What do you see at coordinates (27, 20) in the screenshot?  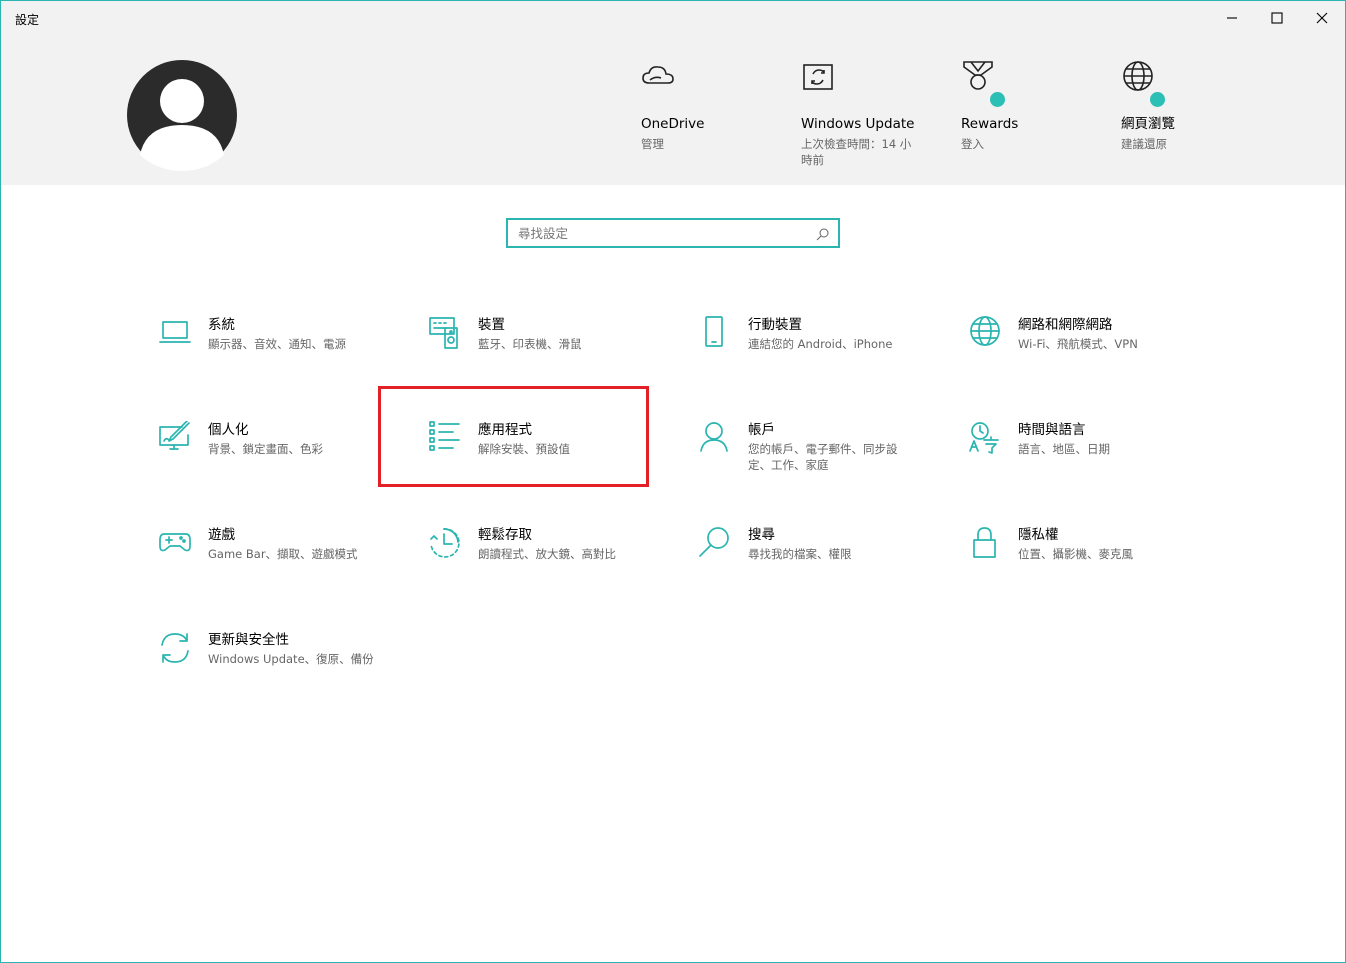 I see `window-title: 設定` at bounding box center [27, 20].